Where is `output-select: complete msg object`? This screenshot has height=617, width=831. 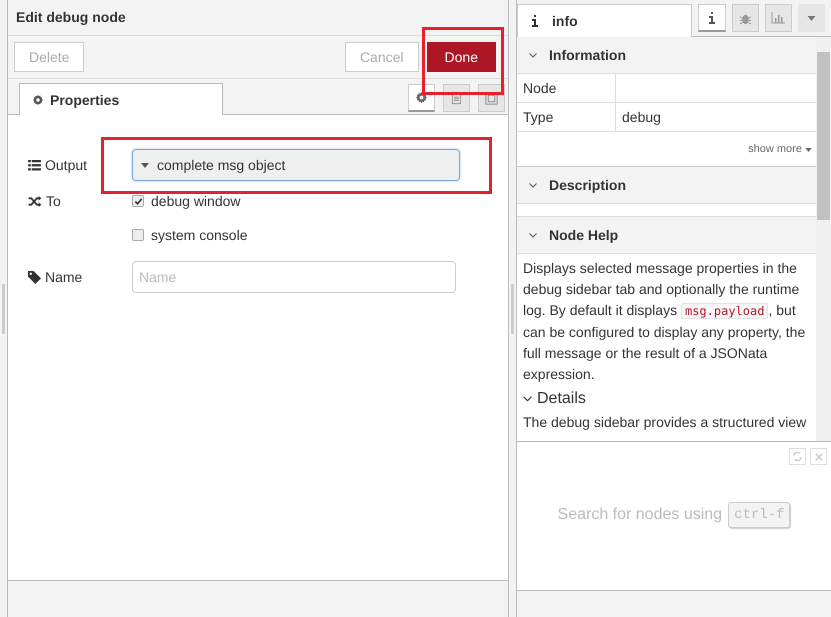
output-select: complete msg object is located at coordinates (296, 165).